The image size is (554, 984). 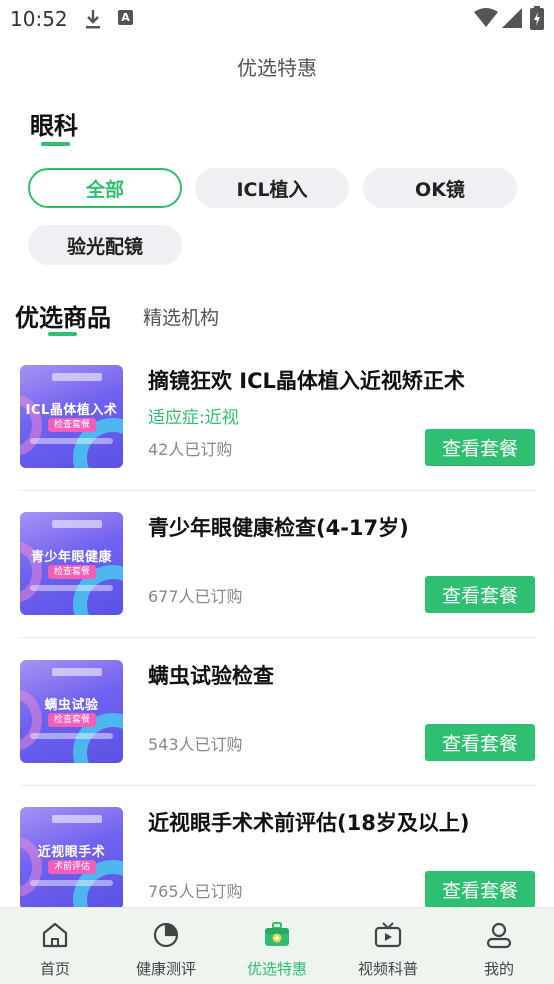 I want to click on wifi-icon, so click(x=486, y=17).